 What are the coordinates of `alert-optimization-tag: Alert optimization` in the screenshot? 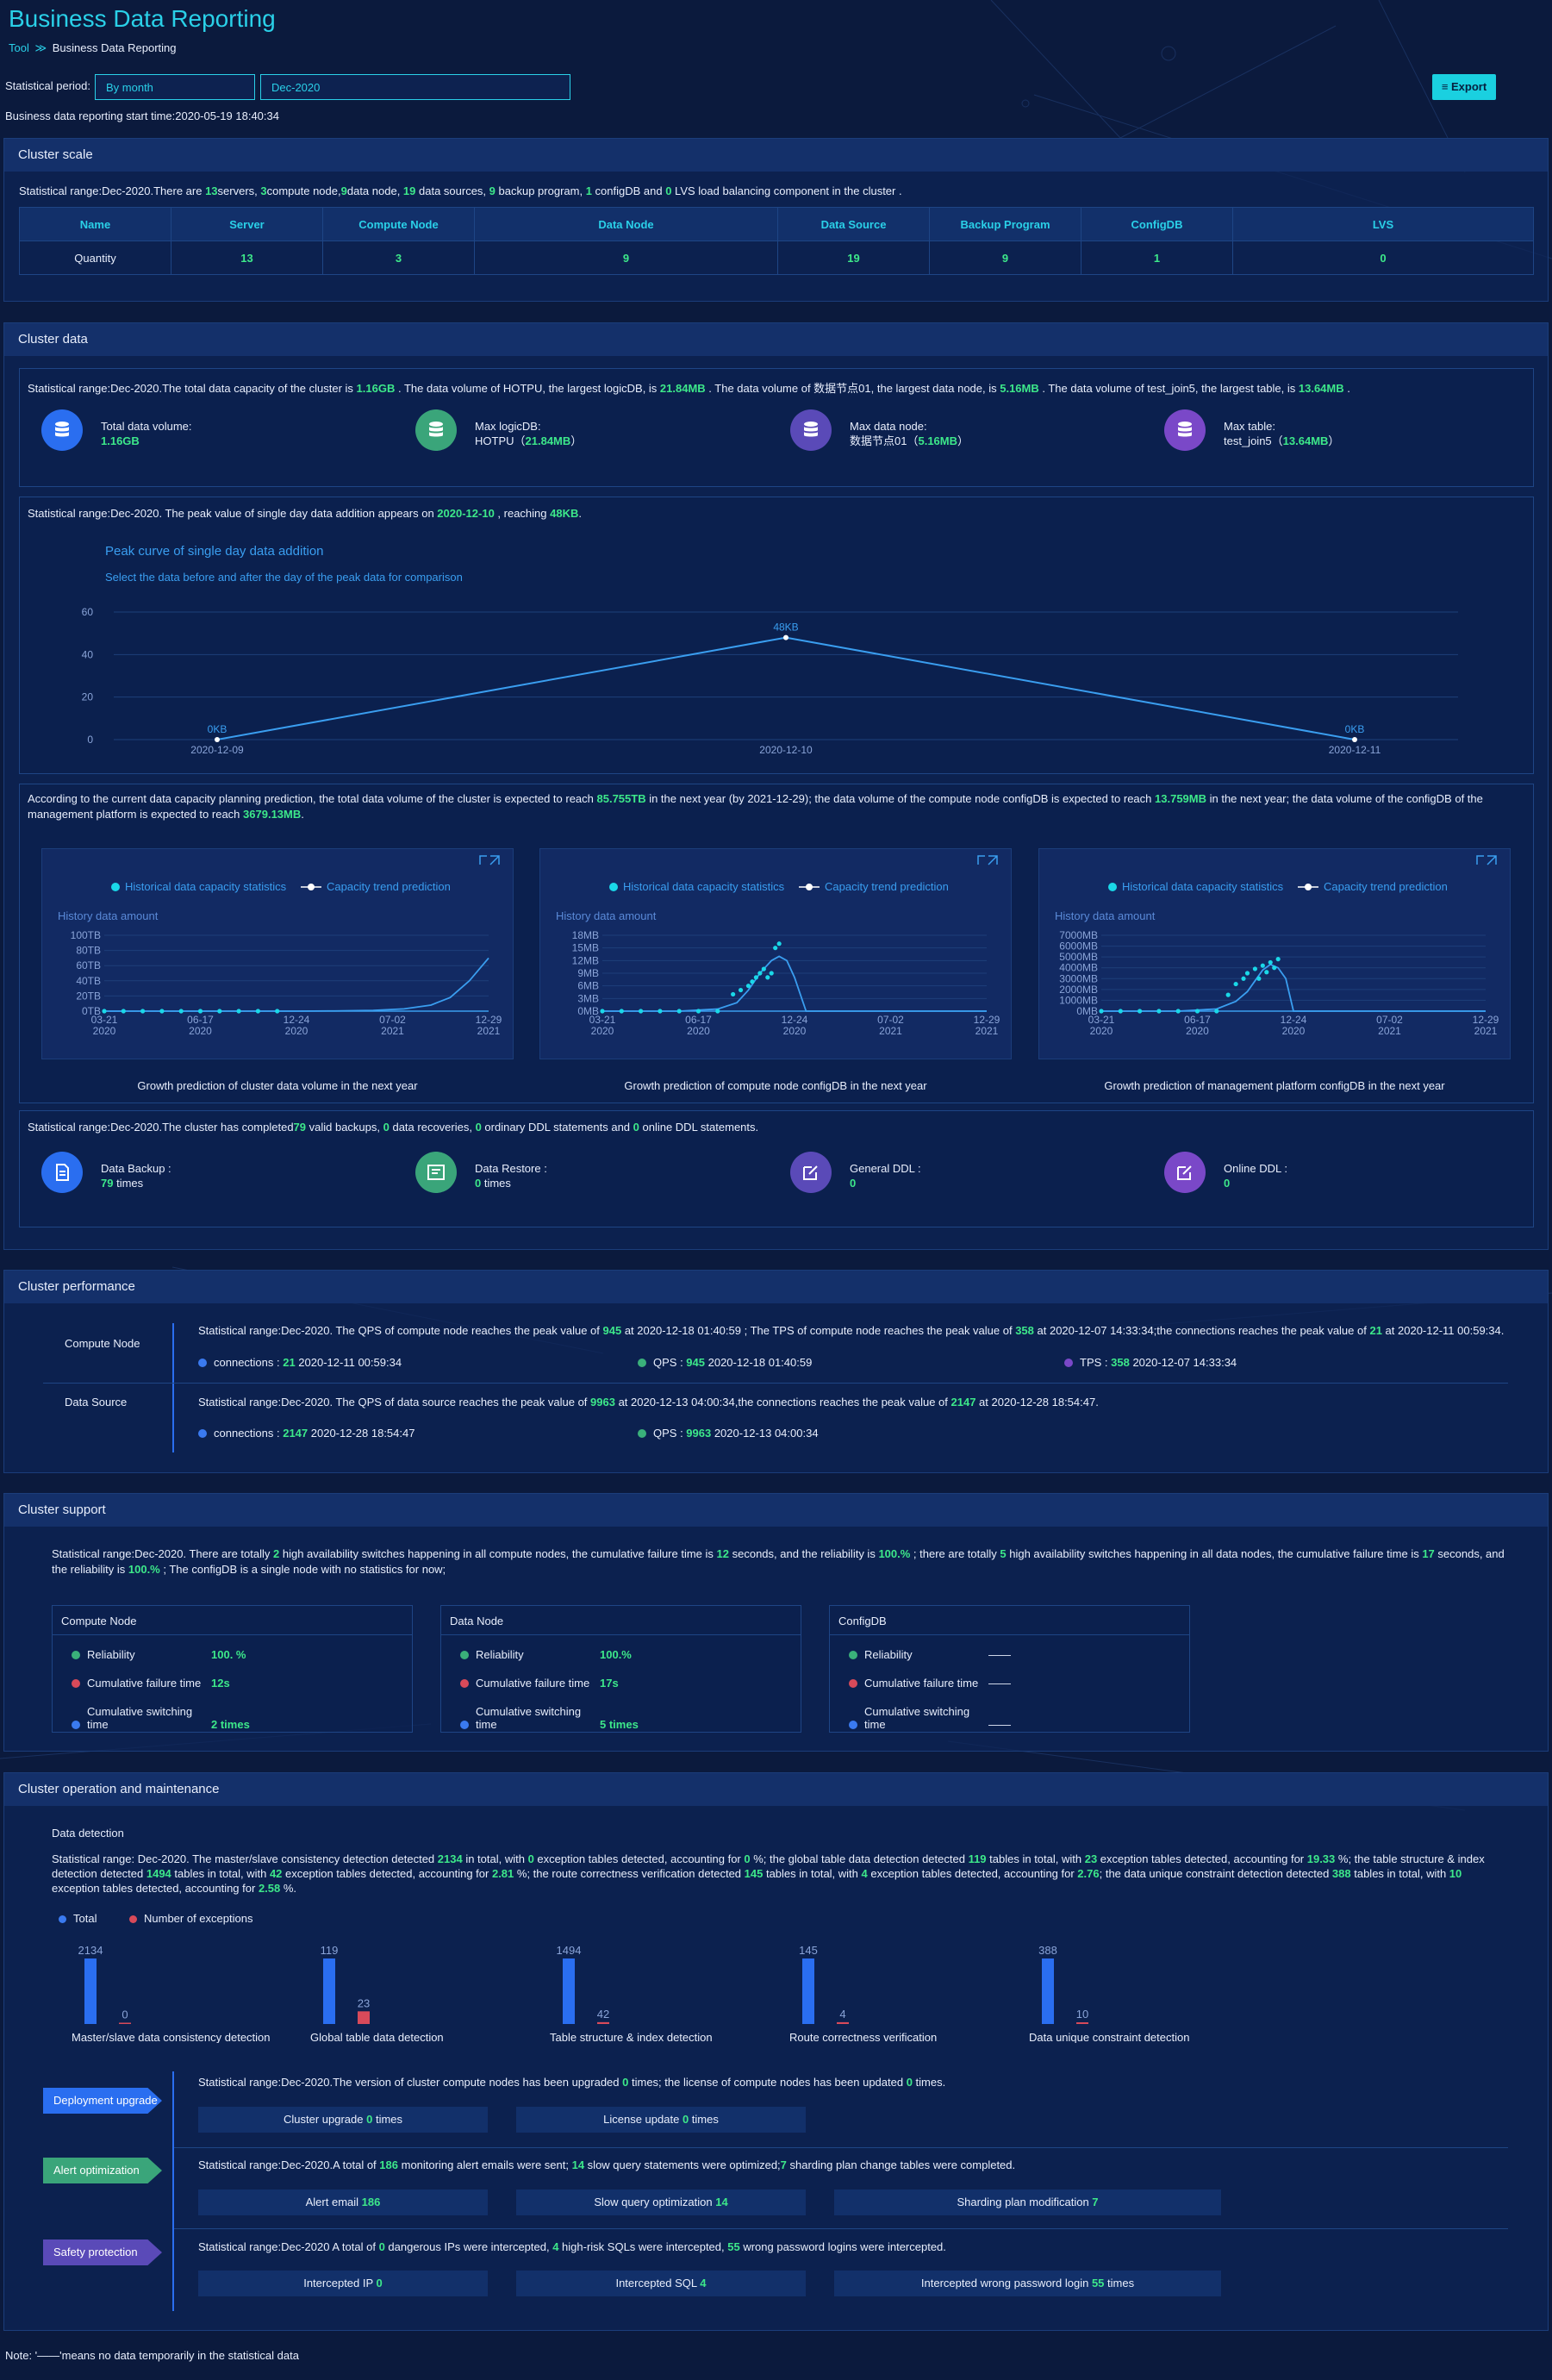 It's located at (103, 2170).